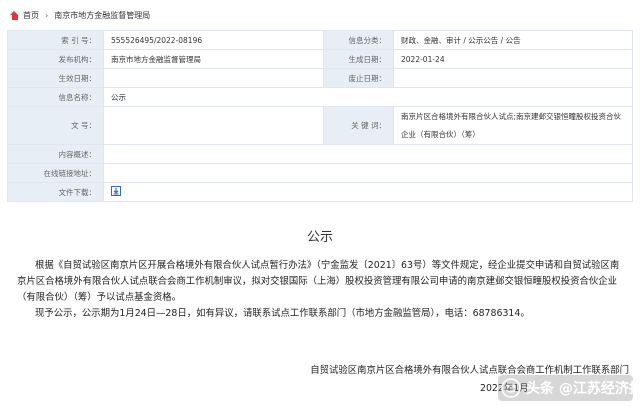  Describe the element at coordinates (55, 192) in the screenshot. I see `download-label: 文件下载：` at that location.